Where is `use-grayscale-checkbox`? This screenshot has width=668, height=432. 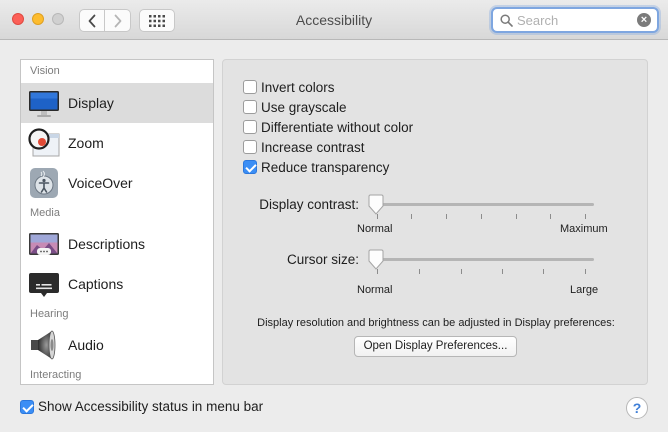 use-grayscale-checkbox is located at coordinates (250, 107).